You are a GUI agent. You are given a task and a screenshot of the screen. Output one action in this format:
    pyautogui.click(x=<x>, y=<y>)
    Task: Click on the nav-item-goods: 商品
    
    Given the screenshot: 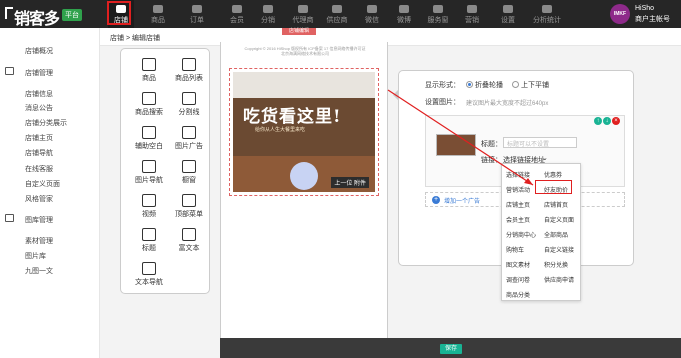 What is the action you would take?
    pyautogui.click(x=158, y=14)
    